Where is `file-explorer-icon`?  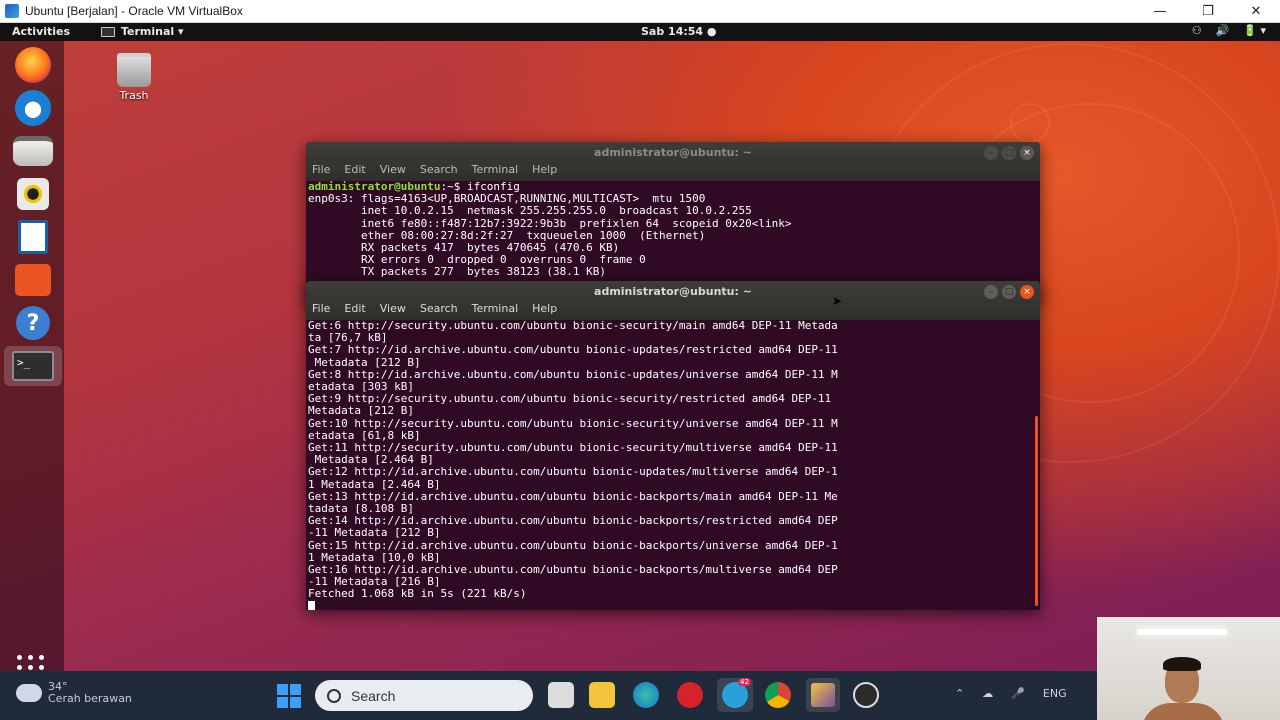
file-explorer-icon is located at coordinates (602, 695).